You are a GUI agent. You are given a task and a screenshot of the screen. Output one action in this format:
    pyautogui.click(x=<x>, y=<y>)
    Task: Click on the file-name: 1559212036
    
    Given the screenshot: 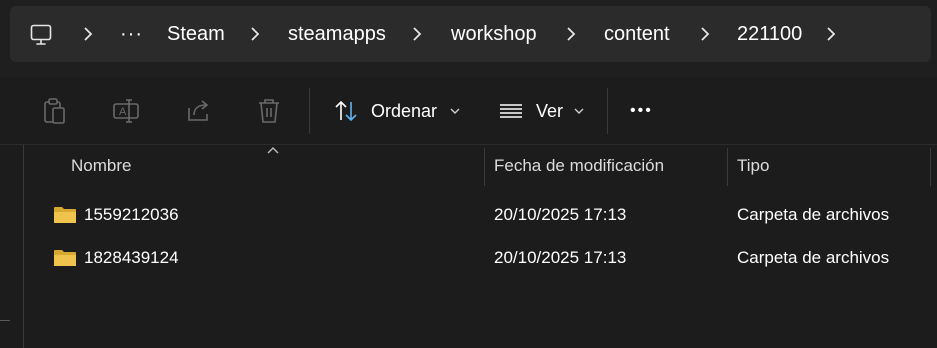 What is the action you would take?
    pyautogui.click(x=131, y=215)
    